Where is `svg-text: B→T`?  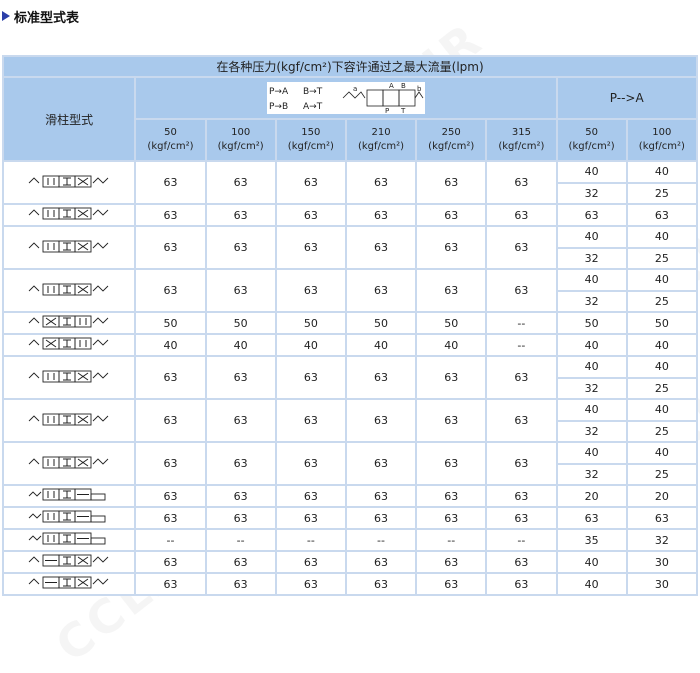 svg-text: B→T is located at coordinates (313, 92).